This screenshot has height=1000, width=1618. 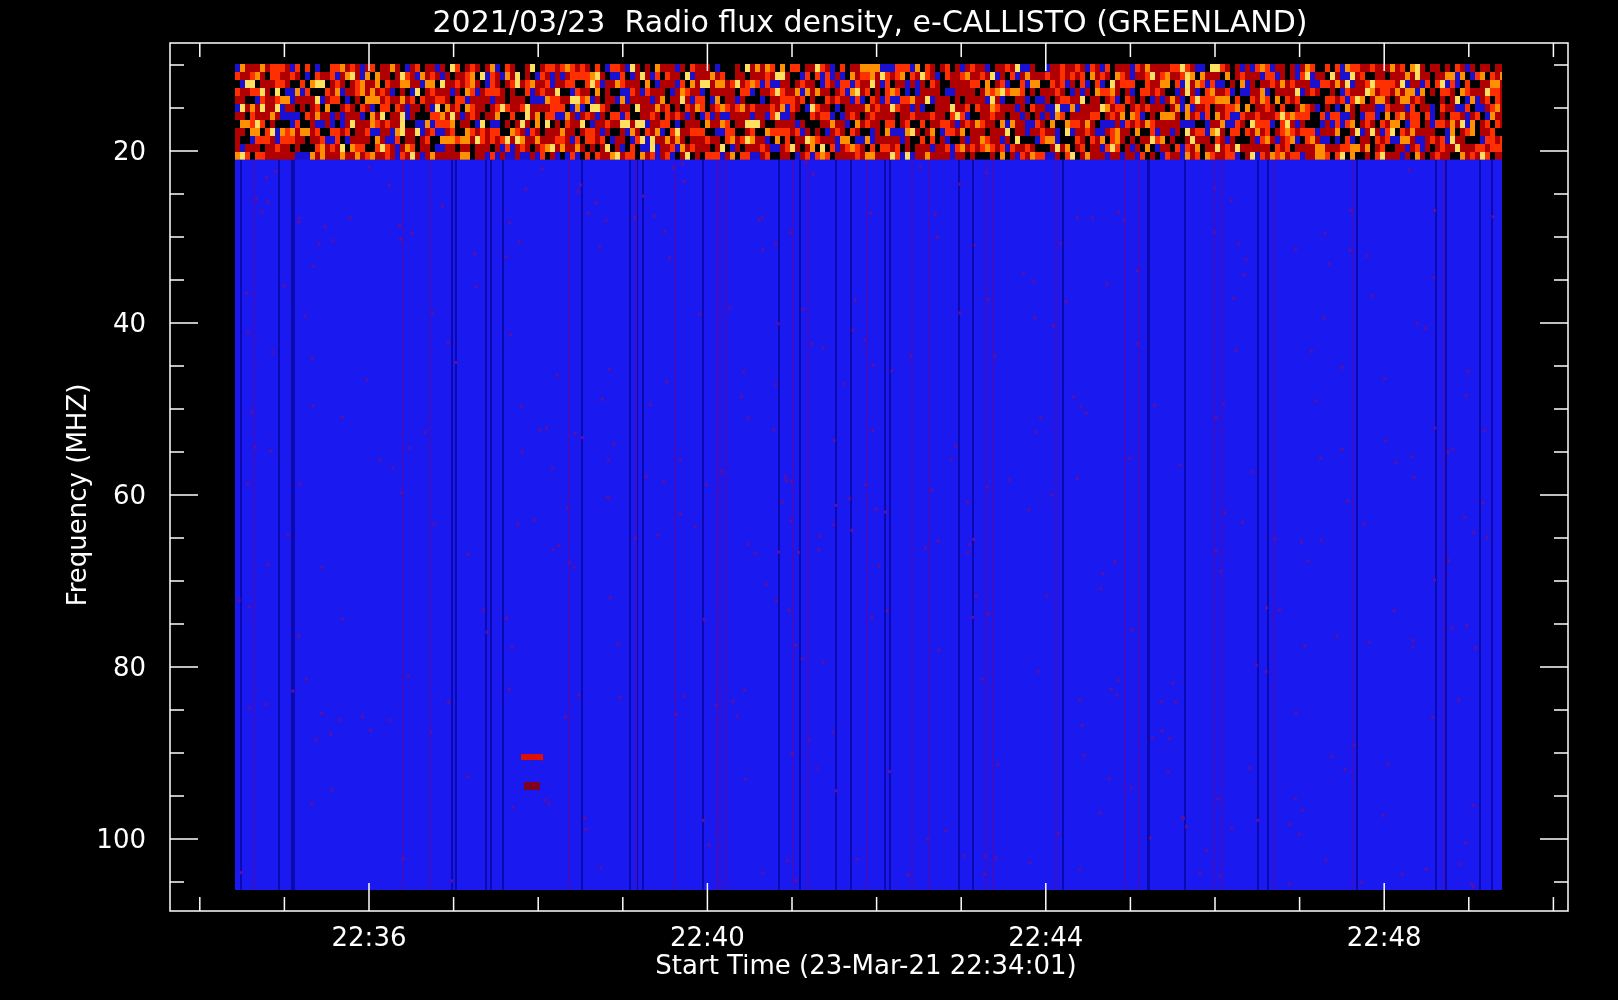 What do you see at coordinates (1046, 937) in the screenshot?
I see `tick-label: 22:44` at bounding box center [1046, 937].